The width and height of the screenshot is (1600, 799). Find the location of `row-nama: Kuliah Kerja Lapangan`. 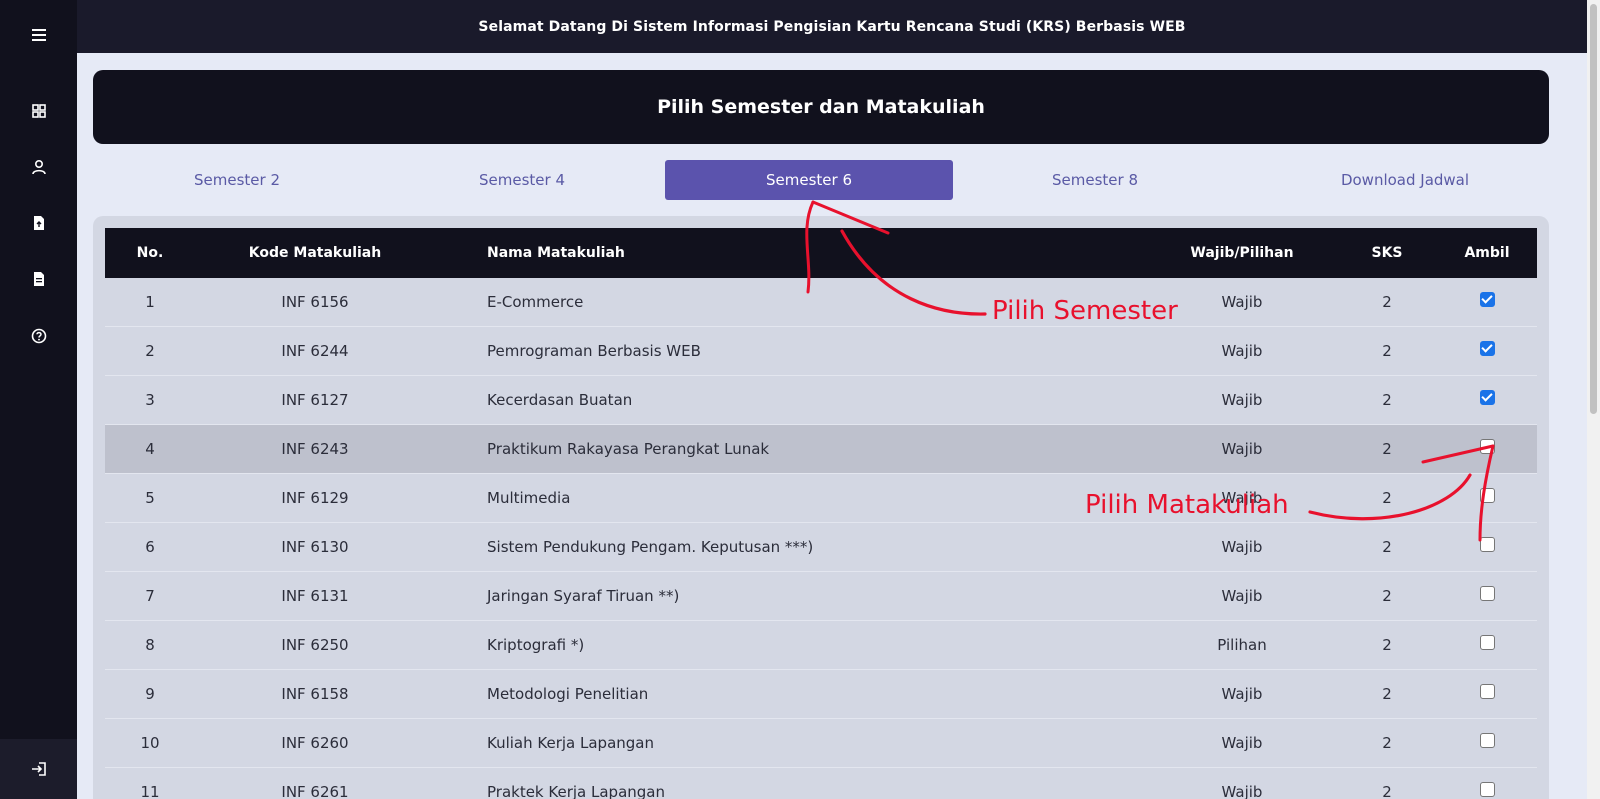

row-nama: Kuliah Kerja Lapangan is located at coordinates (570, 743).